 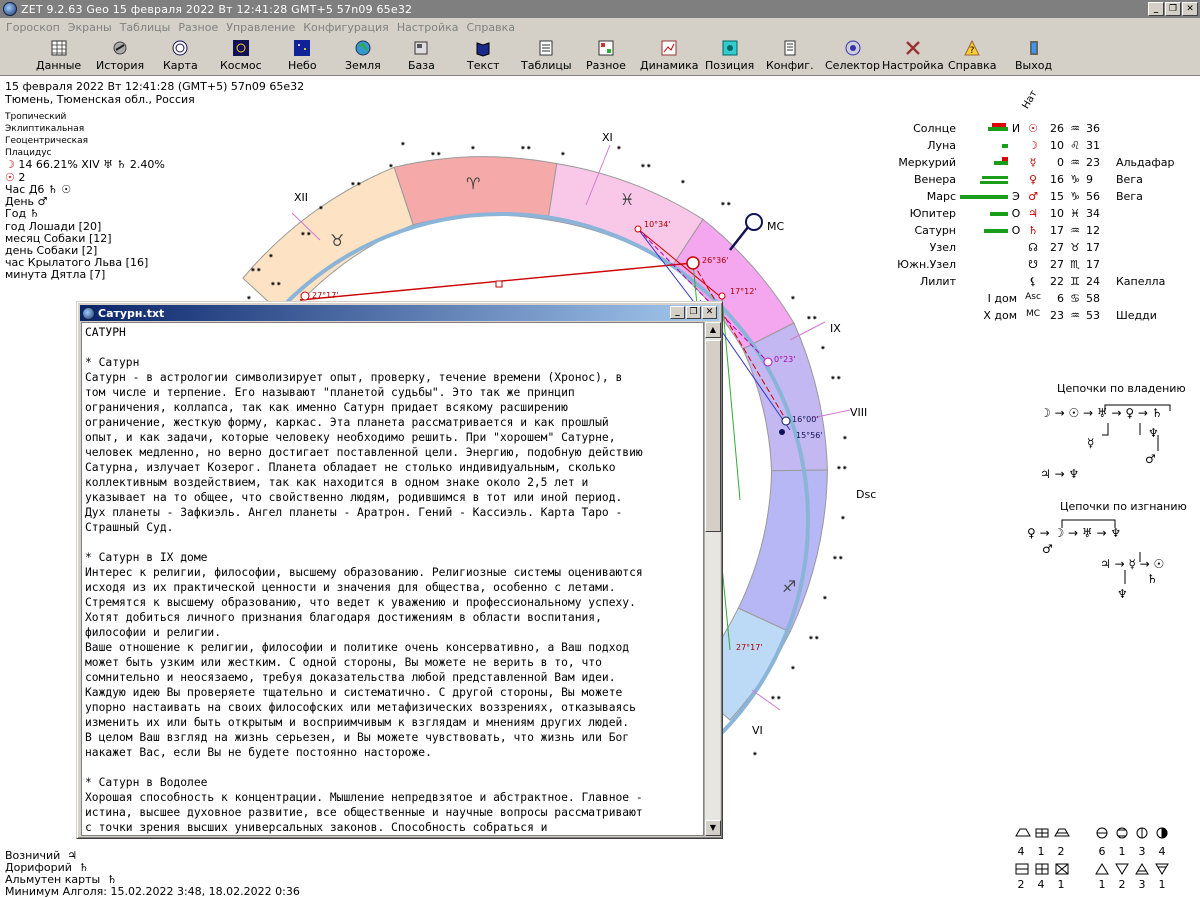 I want to click on tool-cosmos-button: Космос, so click(x=241, y=56).